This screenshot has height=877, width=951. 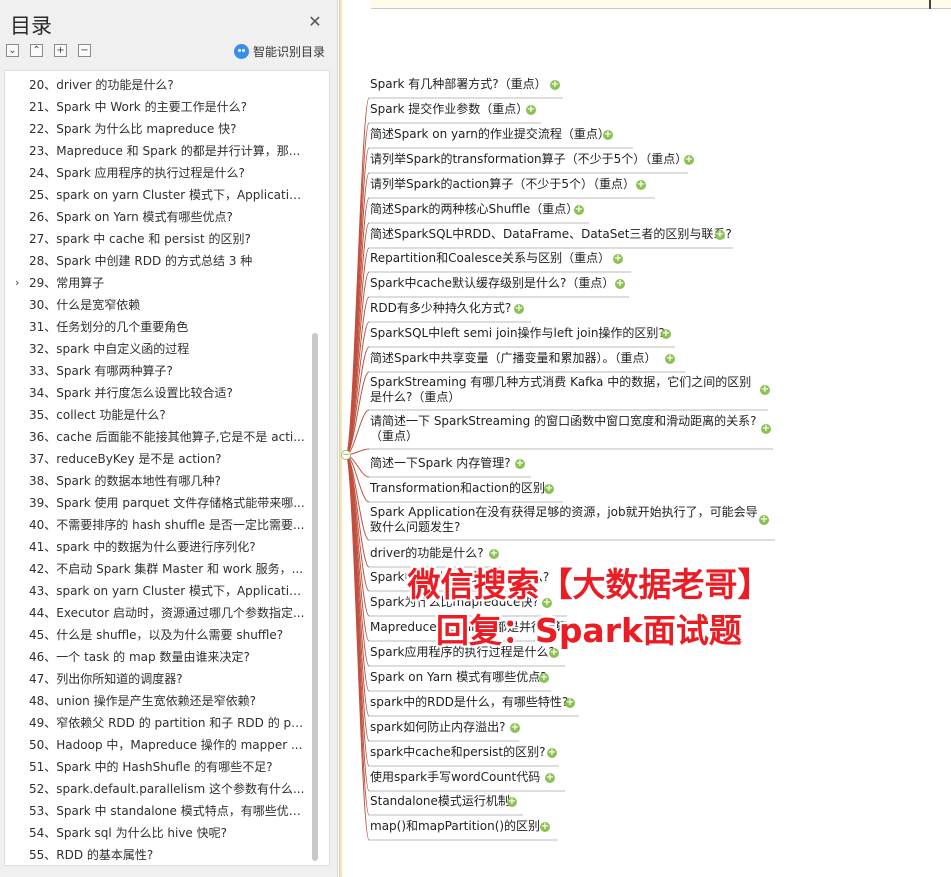 I want to click on toc-item: 37、reduceByKey 是不是 action?, so click(x=157, y=459).